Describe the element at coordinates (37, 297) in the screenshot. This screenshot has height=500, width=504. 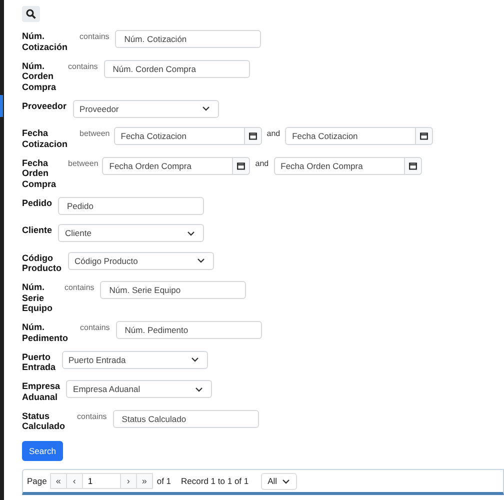
I see `filter-label: Núm. Serie Equipo` at that location.